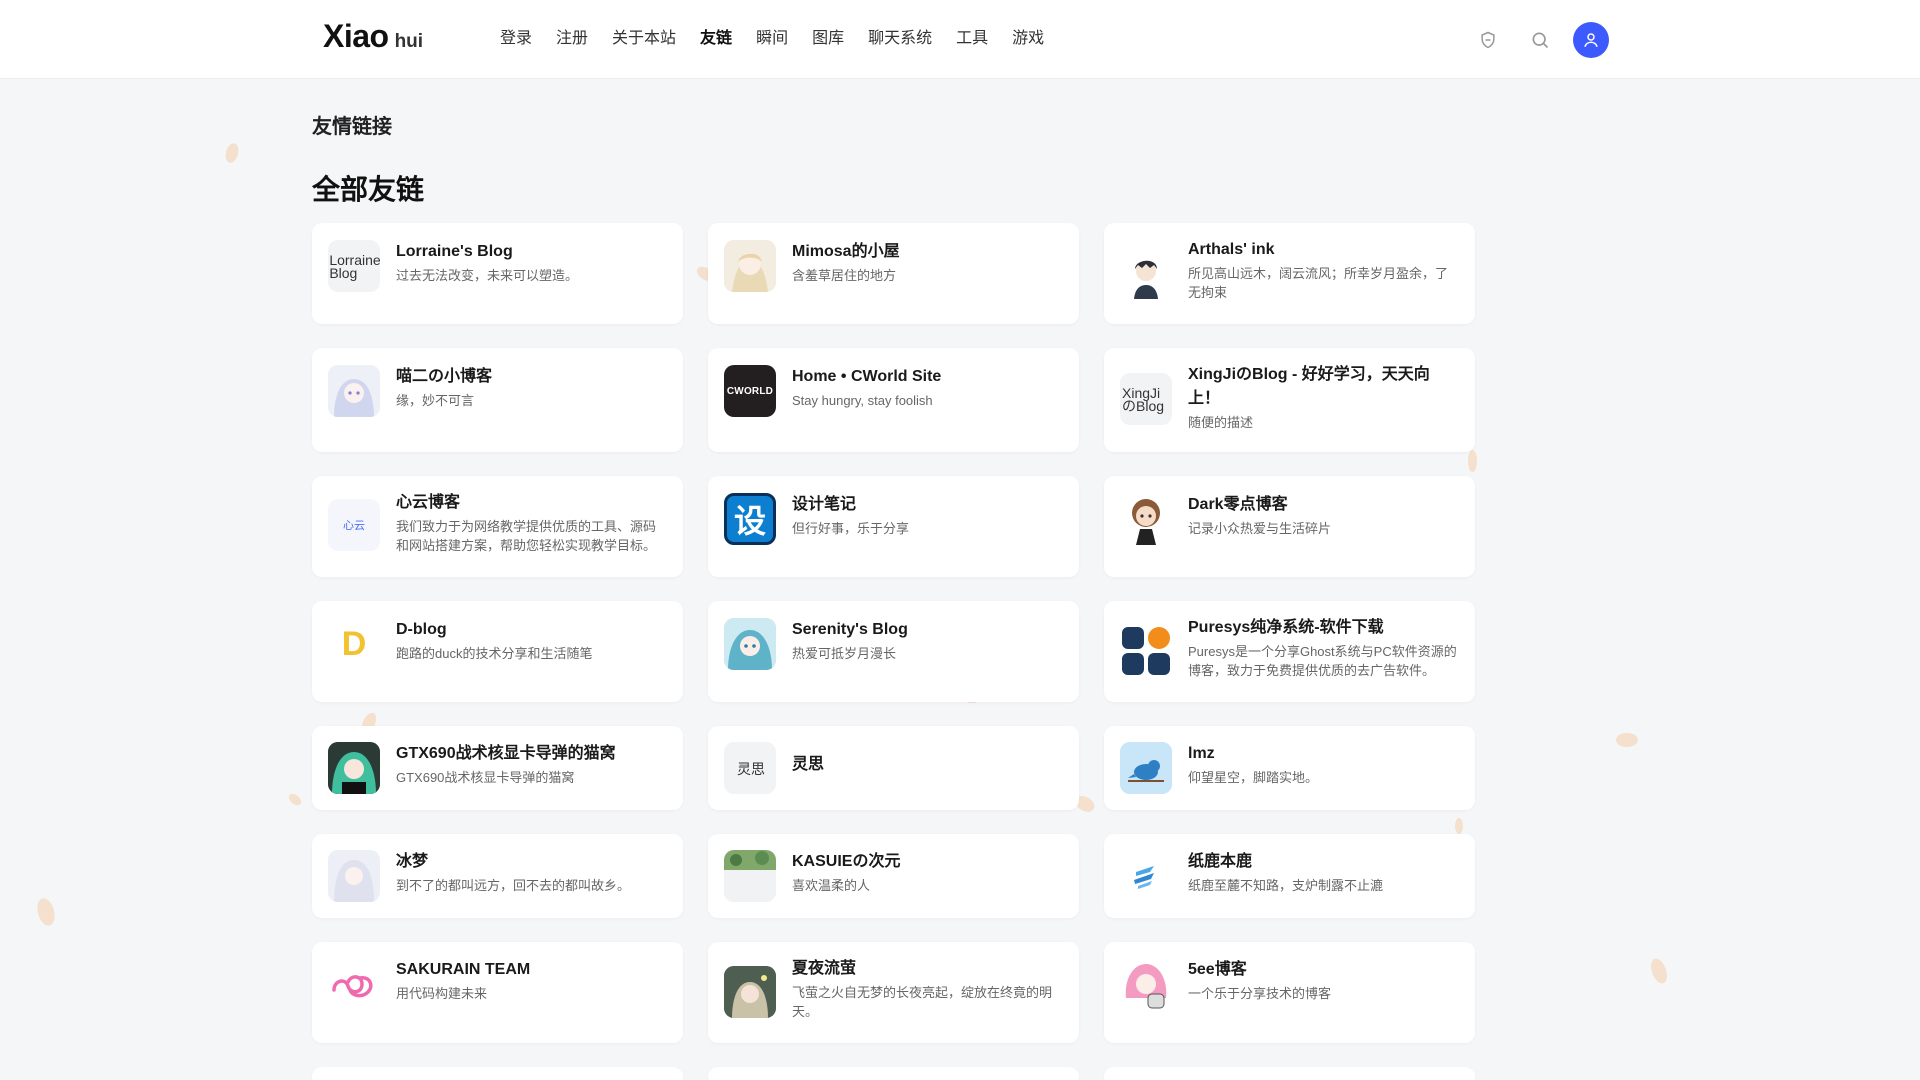 The width and height of the screenshot is (1920, 1080). I want to click on site-description: 但行好事，乐于分享, so click(851, 528).